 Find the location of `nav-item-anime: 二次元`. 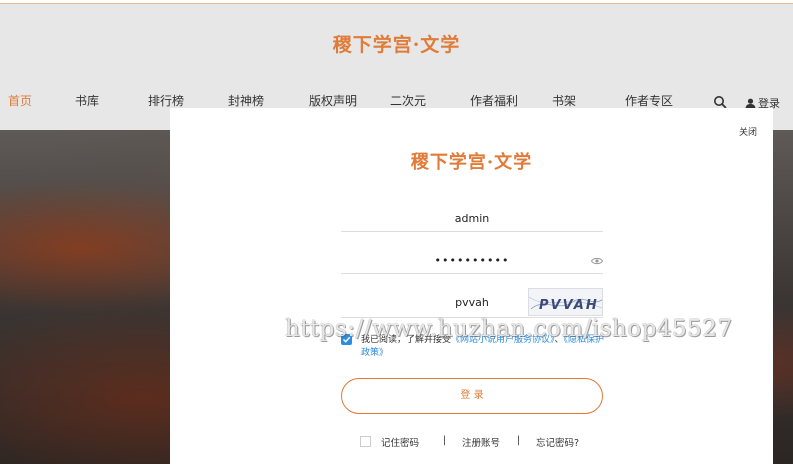

nav-item-anime: 二次元 is located at coordinates (408, 100).